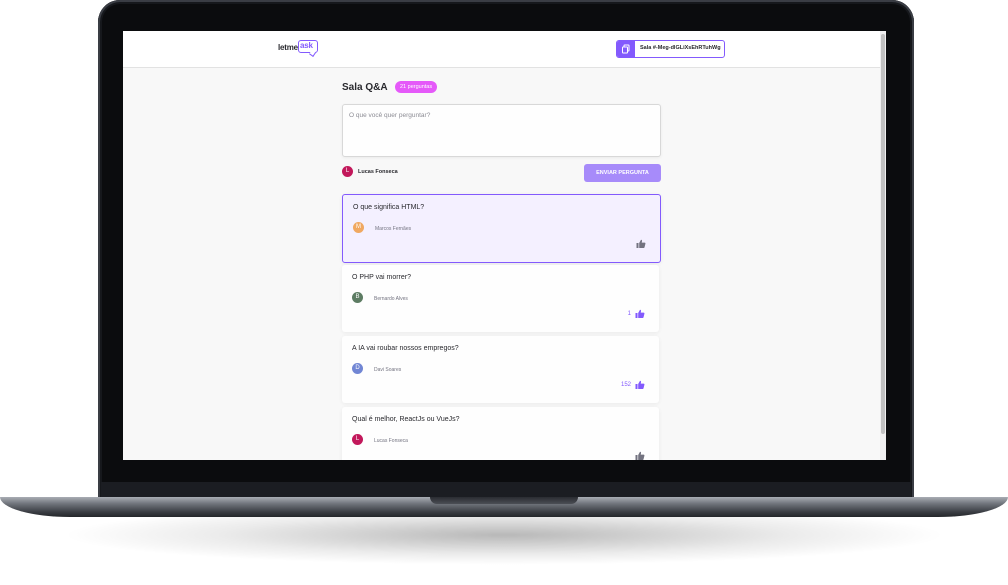  I want to click on page-title: Sala Q&A, so click(365, 87).